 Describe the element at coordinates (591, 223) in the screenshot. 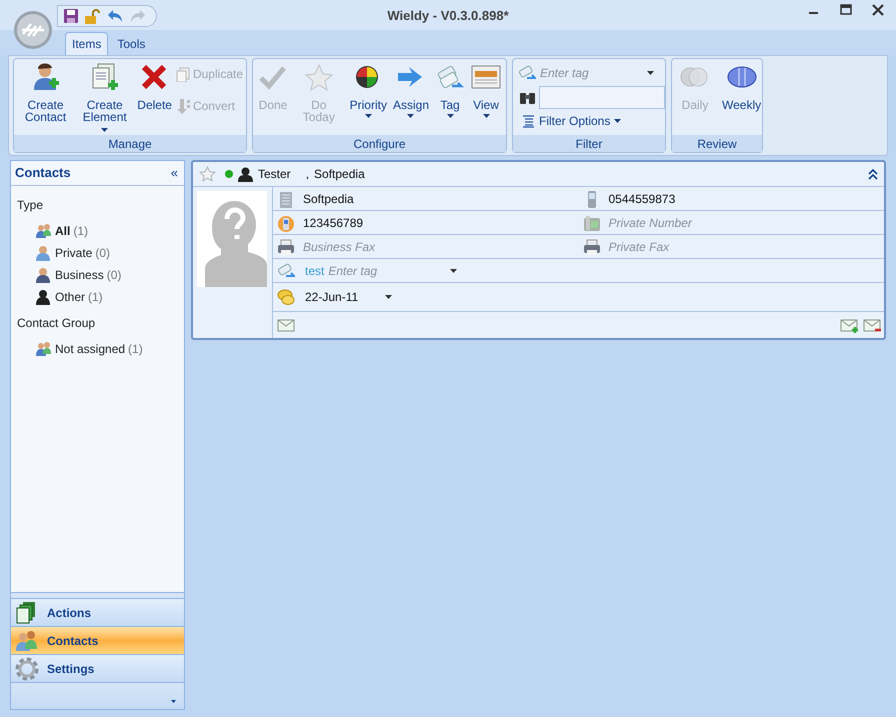

I see `desk-phone-icon` at that location.